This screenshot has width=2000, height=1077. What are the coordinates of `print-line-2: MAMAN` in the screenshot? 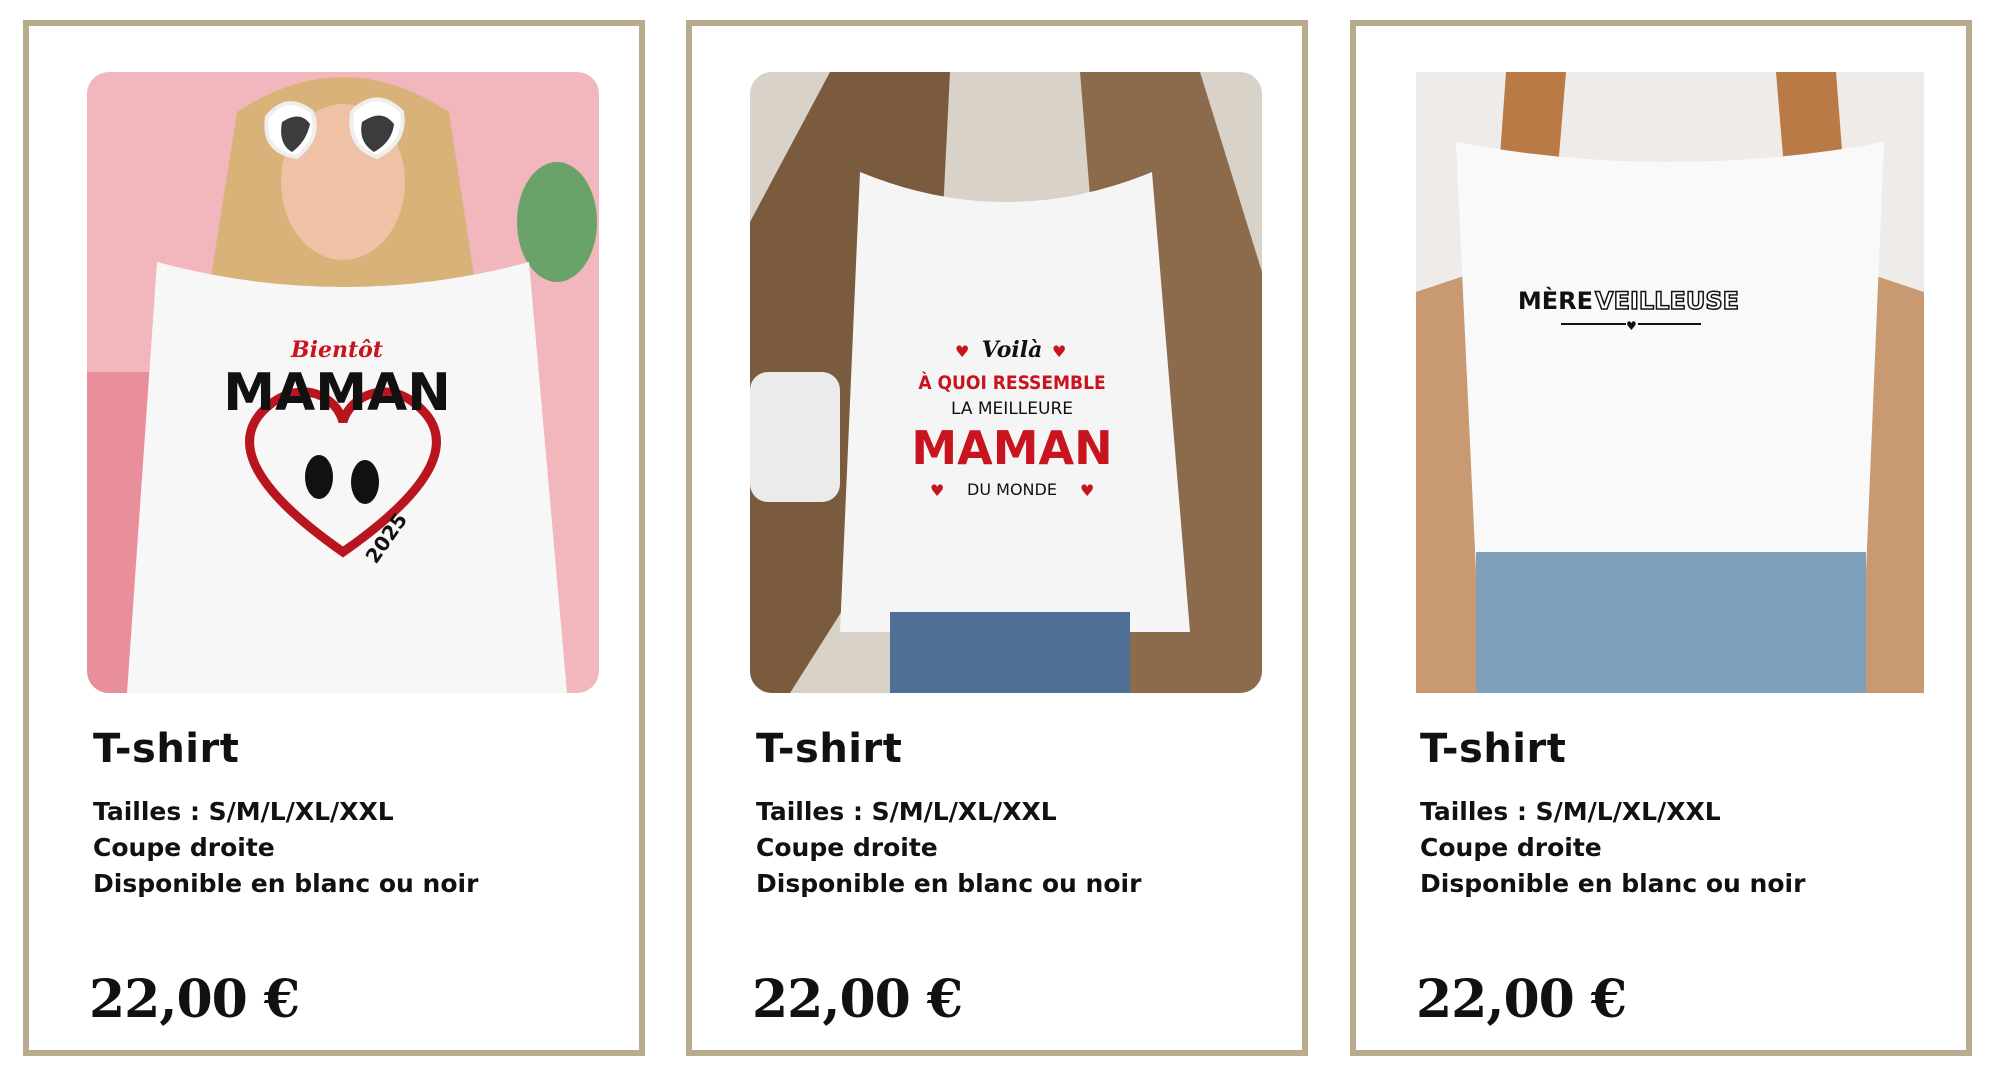 It's located at (337, 393).